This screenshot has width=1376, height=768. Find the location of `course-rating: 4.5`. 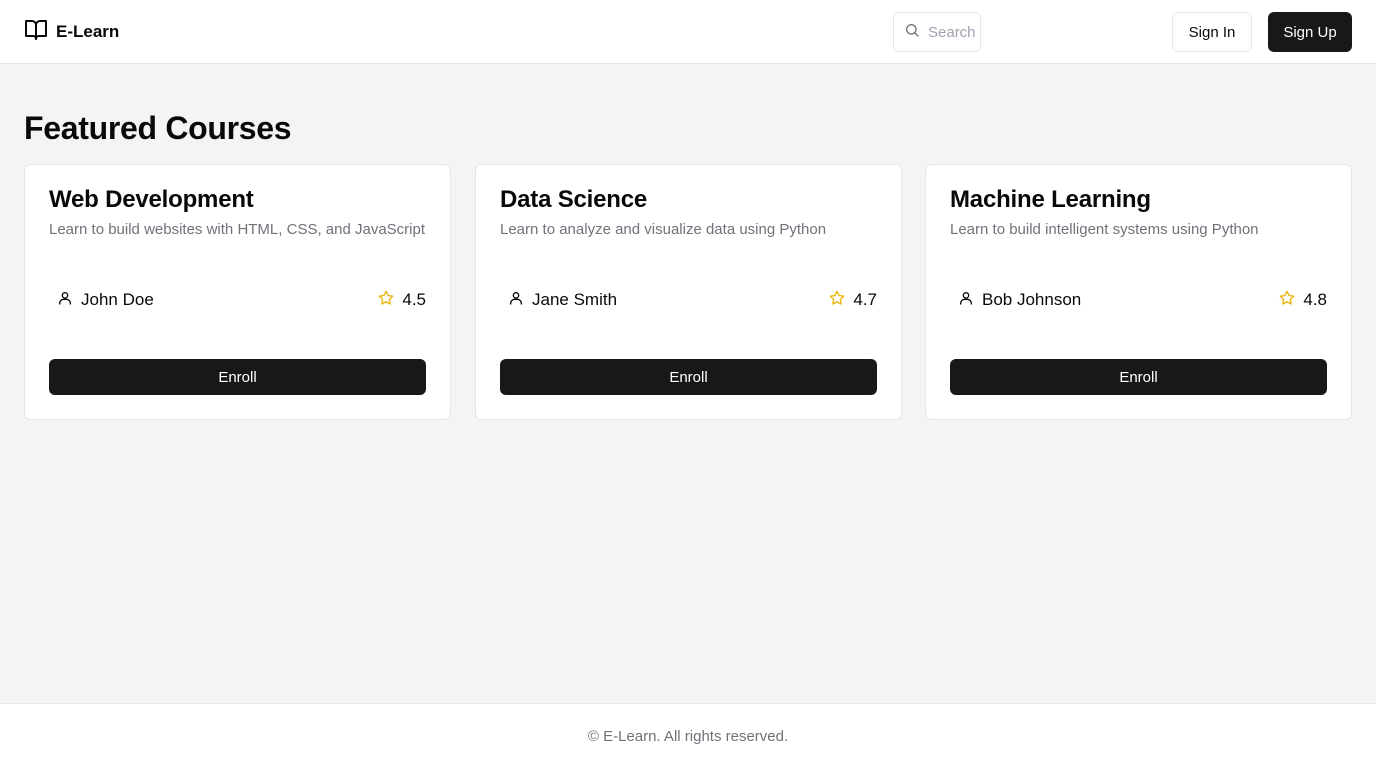

course-rating: 4.5 is located at coordinates (398, 300).